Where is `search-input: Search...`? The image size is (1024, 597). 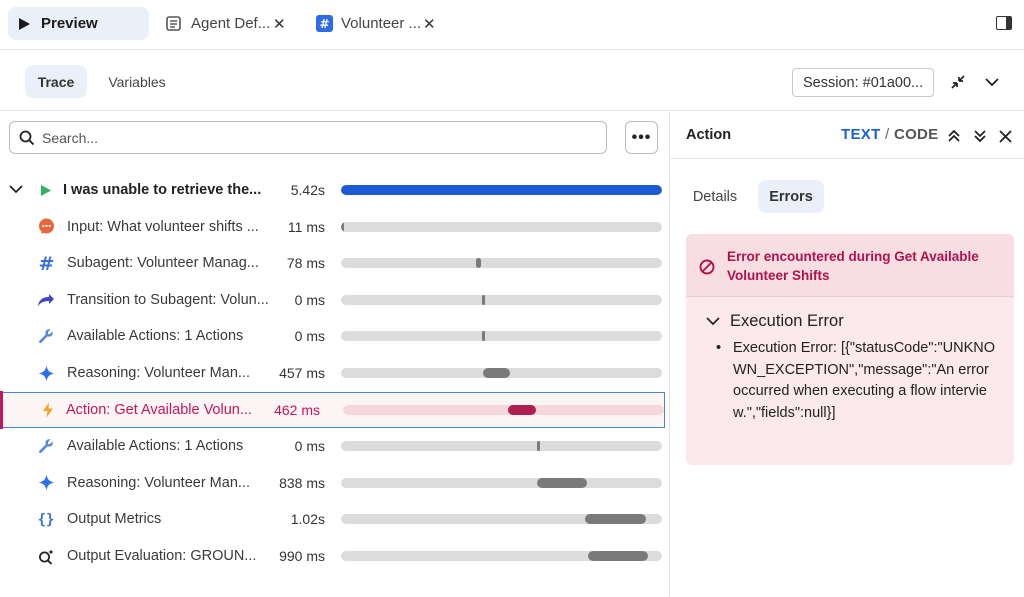
search-input: Search... is located at coordinates (308, 137).